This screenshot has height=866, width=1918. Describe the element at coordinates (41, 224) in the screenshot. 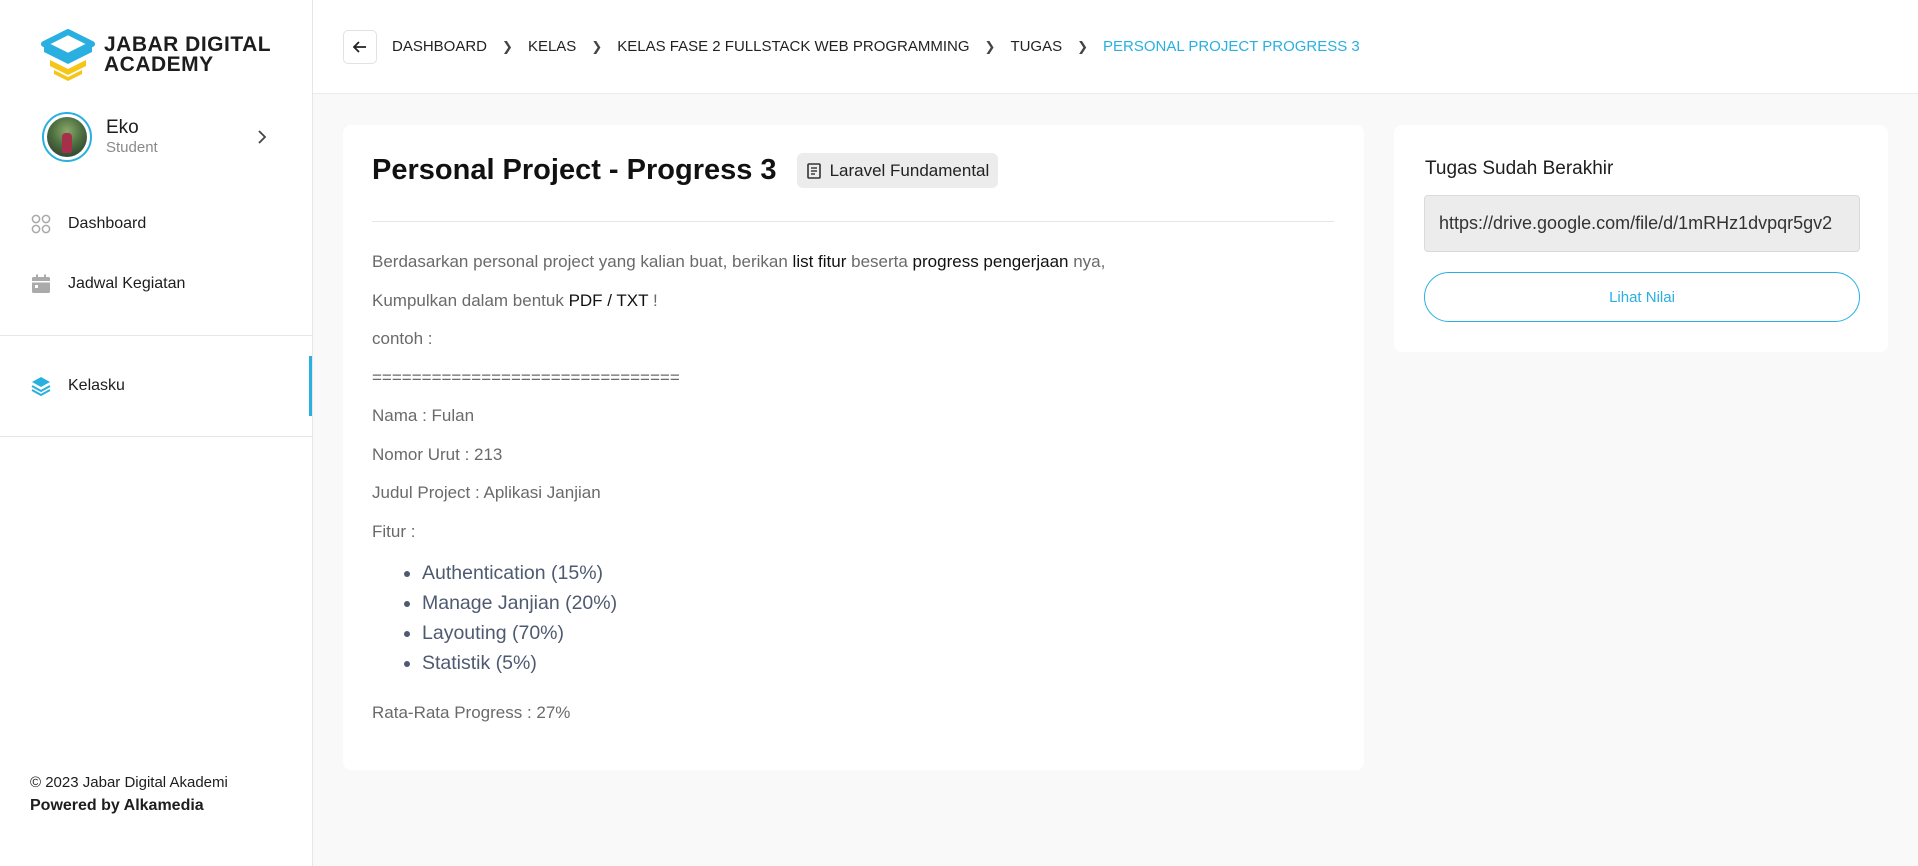

I see `grid-icon` at that location.